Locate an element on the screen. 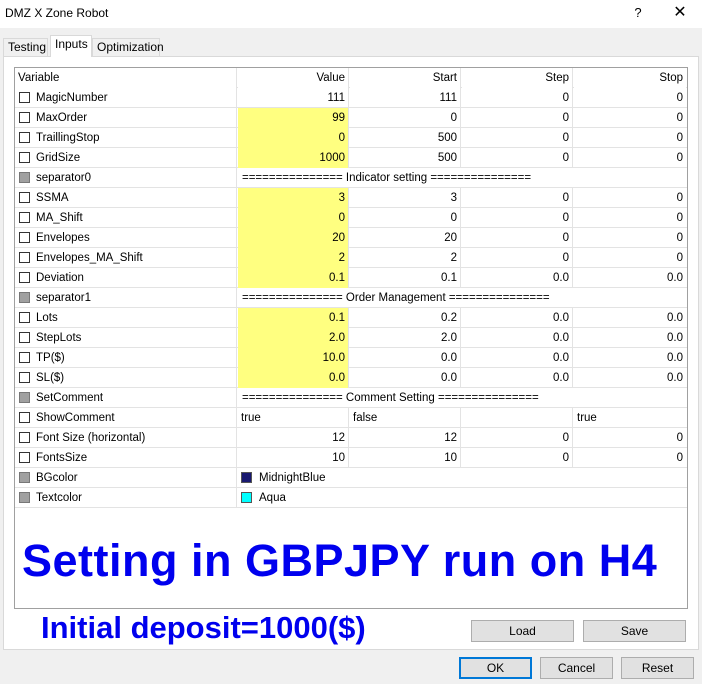  help-button: ? is located at coordinates (638, 13).